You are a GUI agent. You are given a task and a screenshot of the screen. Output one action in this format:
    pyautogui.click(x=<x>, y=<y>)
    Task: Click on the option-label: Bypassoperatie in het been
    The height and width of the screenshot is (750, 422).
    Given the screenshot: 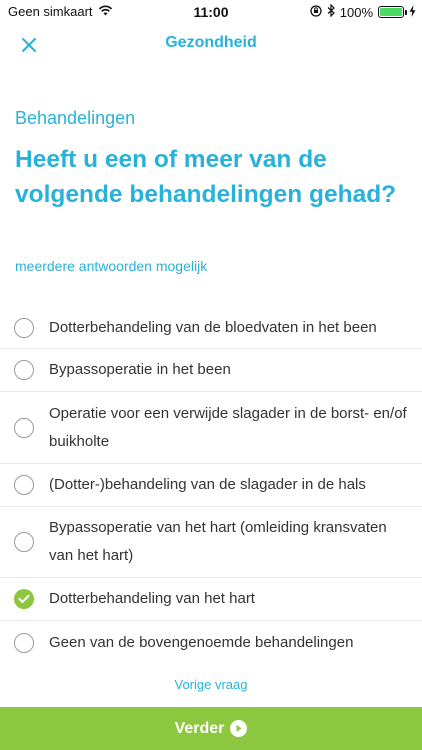 What is the action you would take?
    pyautogui.click(x=140, y=369)
    